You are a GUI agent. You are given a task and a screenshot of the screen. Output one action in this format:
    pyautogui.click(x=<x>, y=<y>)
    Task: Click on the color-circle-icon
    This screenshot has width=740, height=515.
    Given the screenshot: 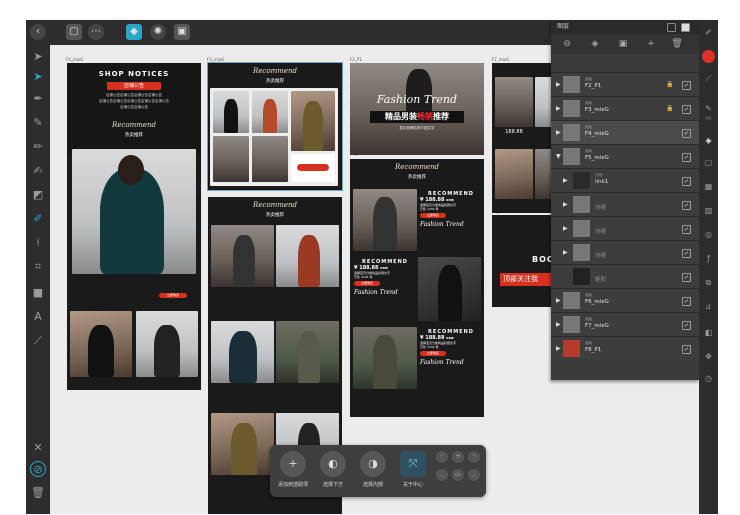 What is the action you would take?
    pyautogui.click(x=708, y=56)
    